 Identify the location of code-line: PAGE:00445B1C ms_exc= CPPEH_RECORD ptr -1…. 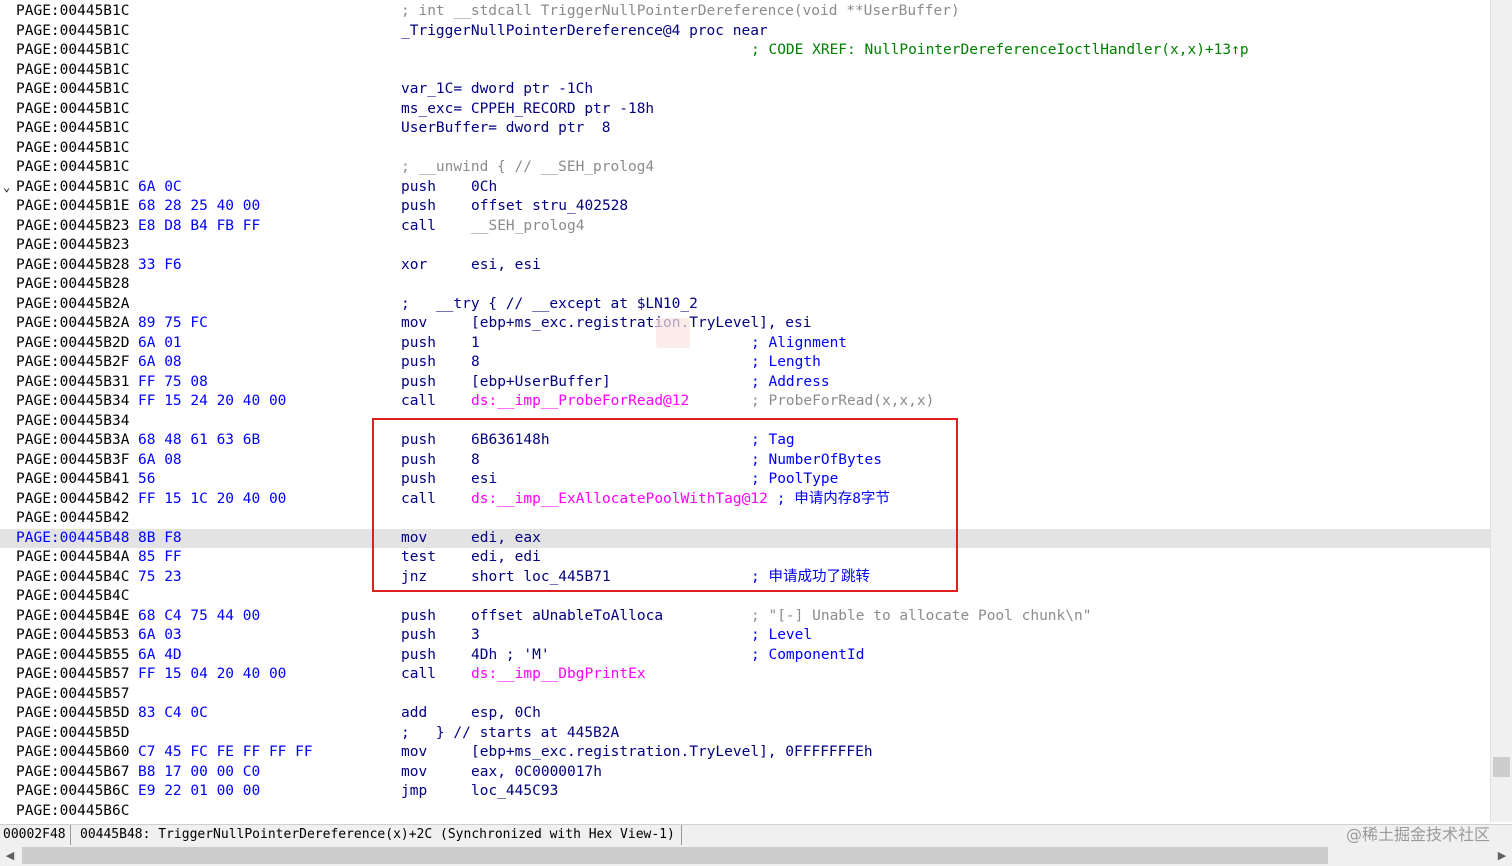
(745, 110).